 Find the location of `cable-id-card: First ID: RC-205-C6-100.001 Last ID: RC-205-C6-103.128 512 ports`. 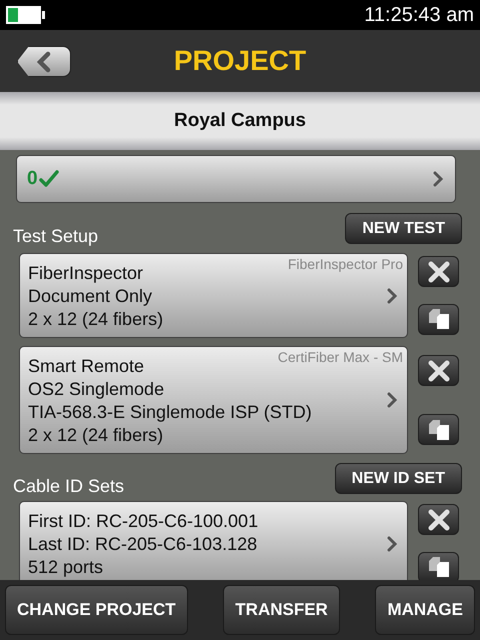

cable-id-card: First ID: RC-205-C6-100.001 Last ID: RC-205-C6-103.128 512 ports is located at coordinates (213, 540).